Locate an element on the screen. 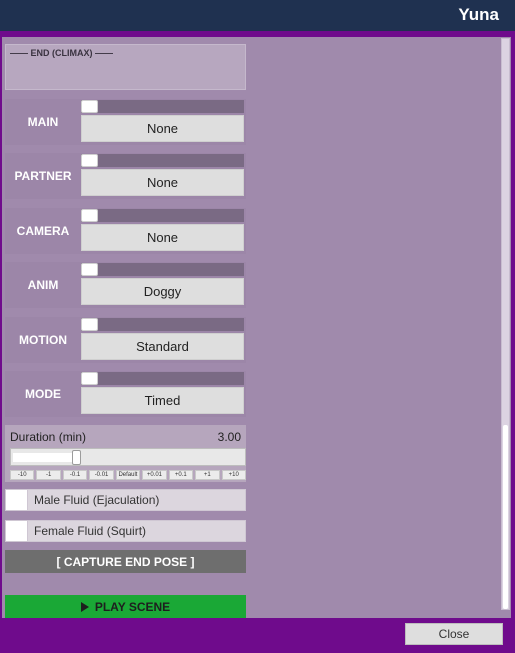 Image resolution: width=515 pixels, height=653 pixels. window-title: Yuna is located at coordinates (478, 14).